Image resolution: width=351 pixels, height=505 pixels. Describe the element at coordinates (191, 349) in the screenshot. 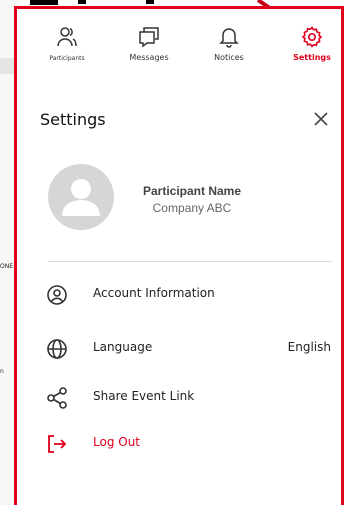

I see `language-item: Language English` at that location.